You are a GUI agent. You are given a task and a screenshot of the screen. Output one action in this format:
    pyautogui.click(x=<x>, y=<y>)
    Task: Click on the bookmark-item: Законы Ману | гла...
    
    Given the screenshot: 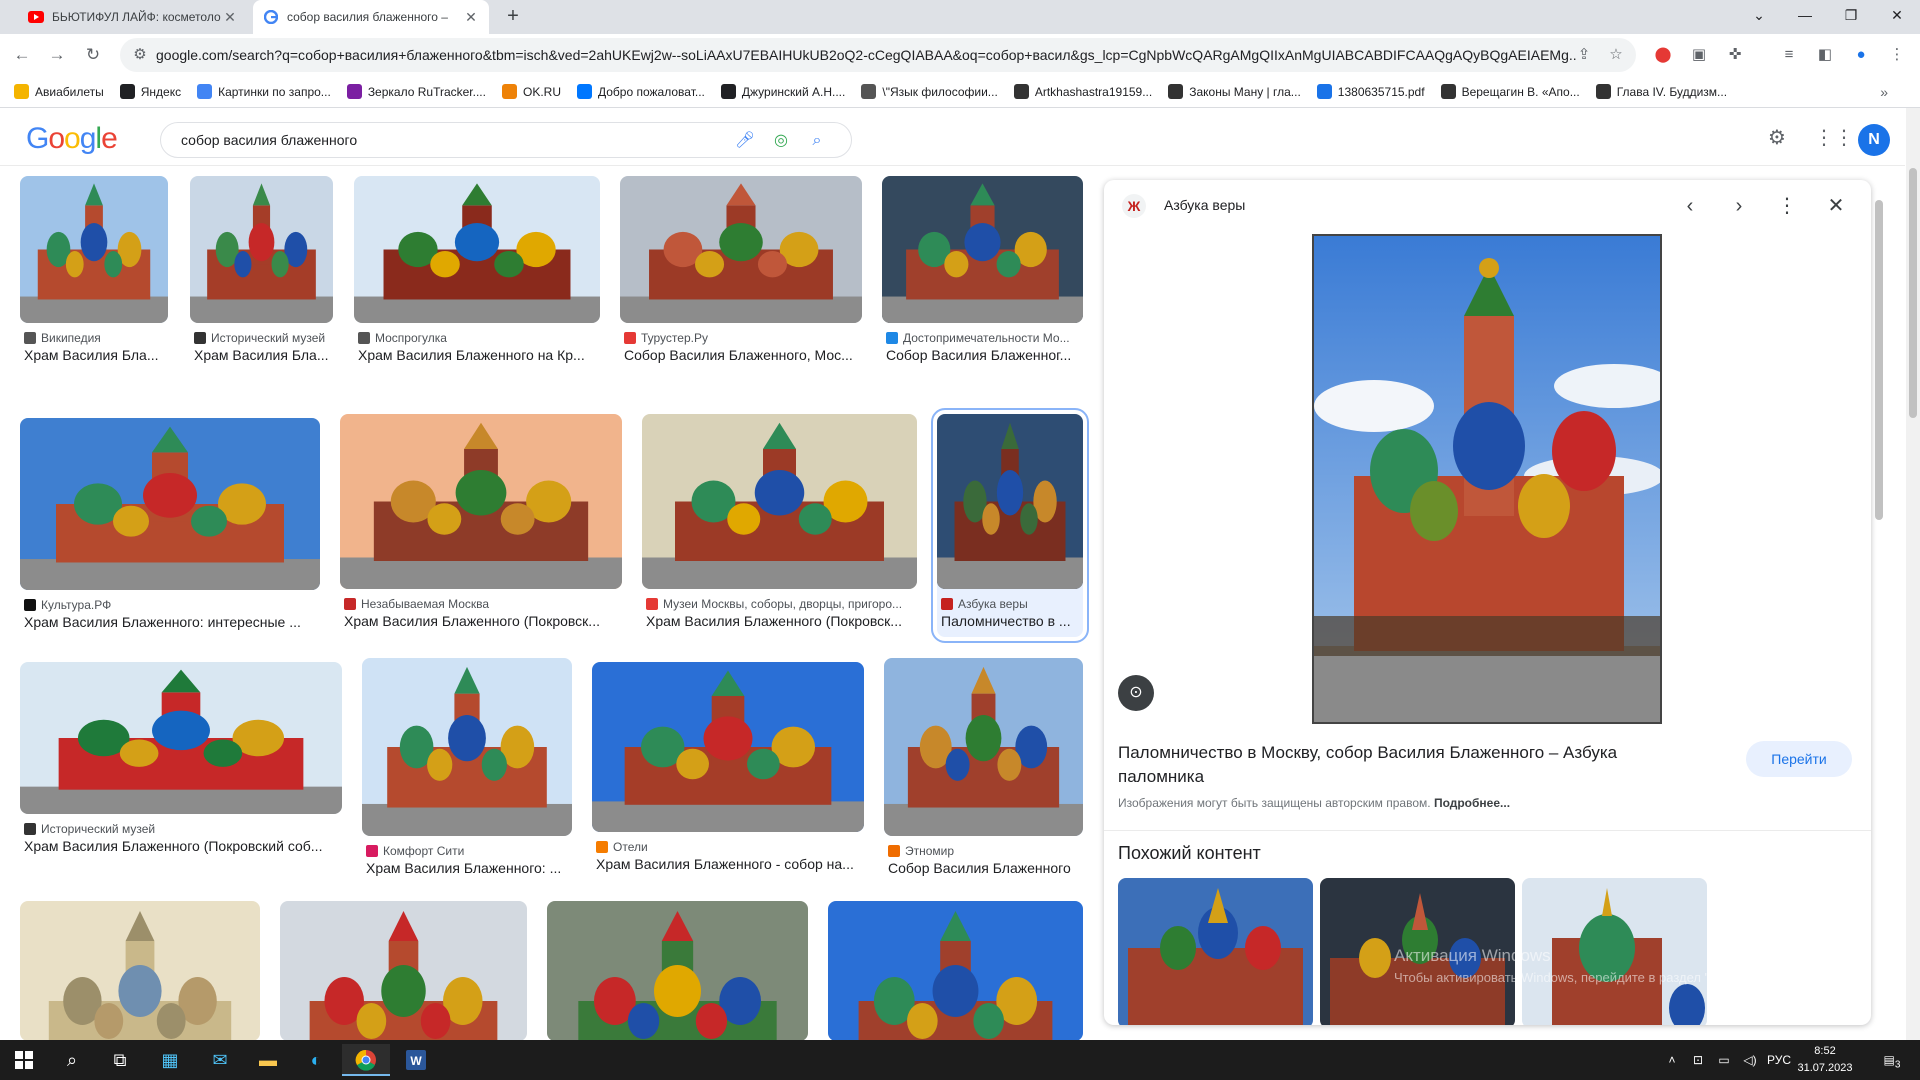 What is the action you would take?
    pyautogui.click(x=1234, y=91)
    